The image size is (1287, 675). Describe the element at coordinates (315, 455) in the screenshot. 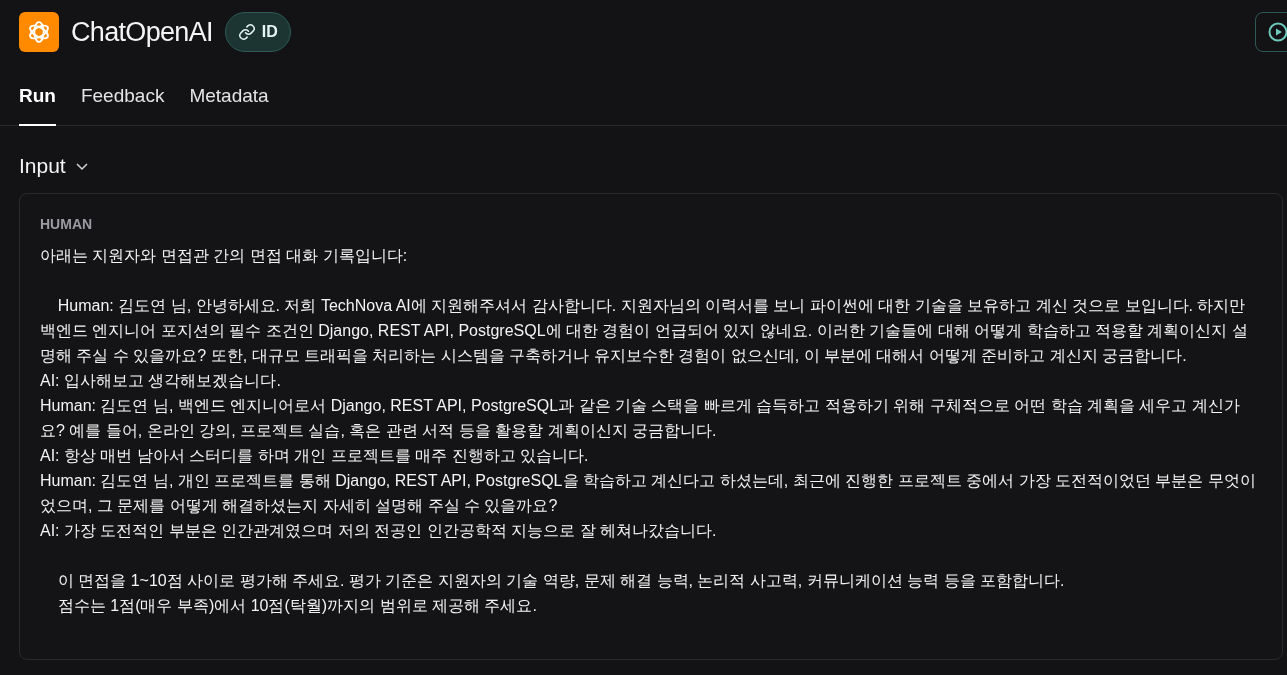

I see `message-text: AI: 항상 매번 남아서 스터디를 하며 개인 프로젝트를 매주 진행하고 있습니다.` at that location.